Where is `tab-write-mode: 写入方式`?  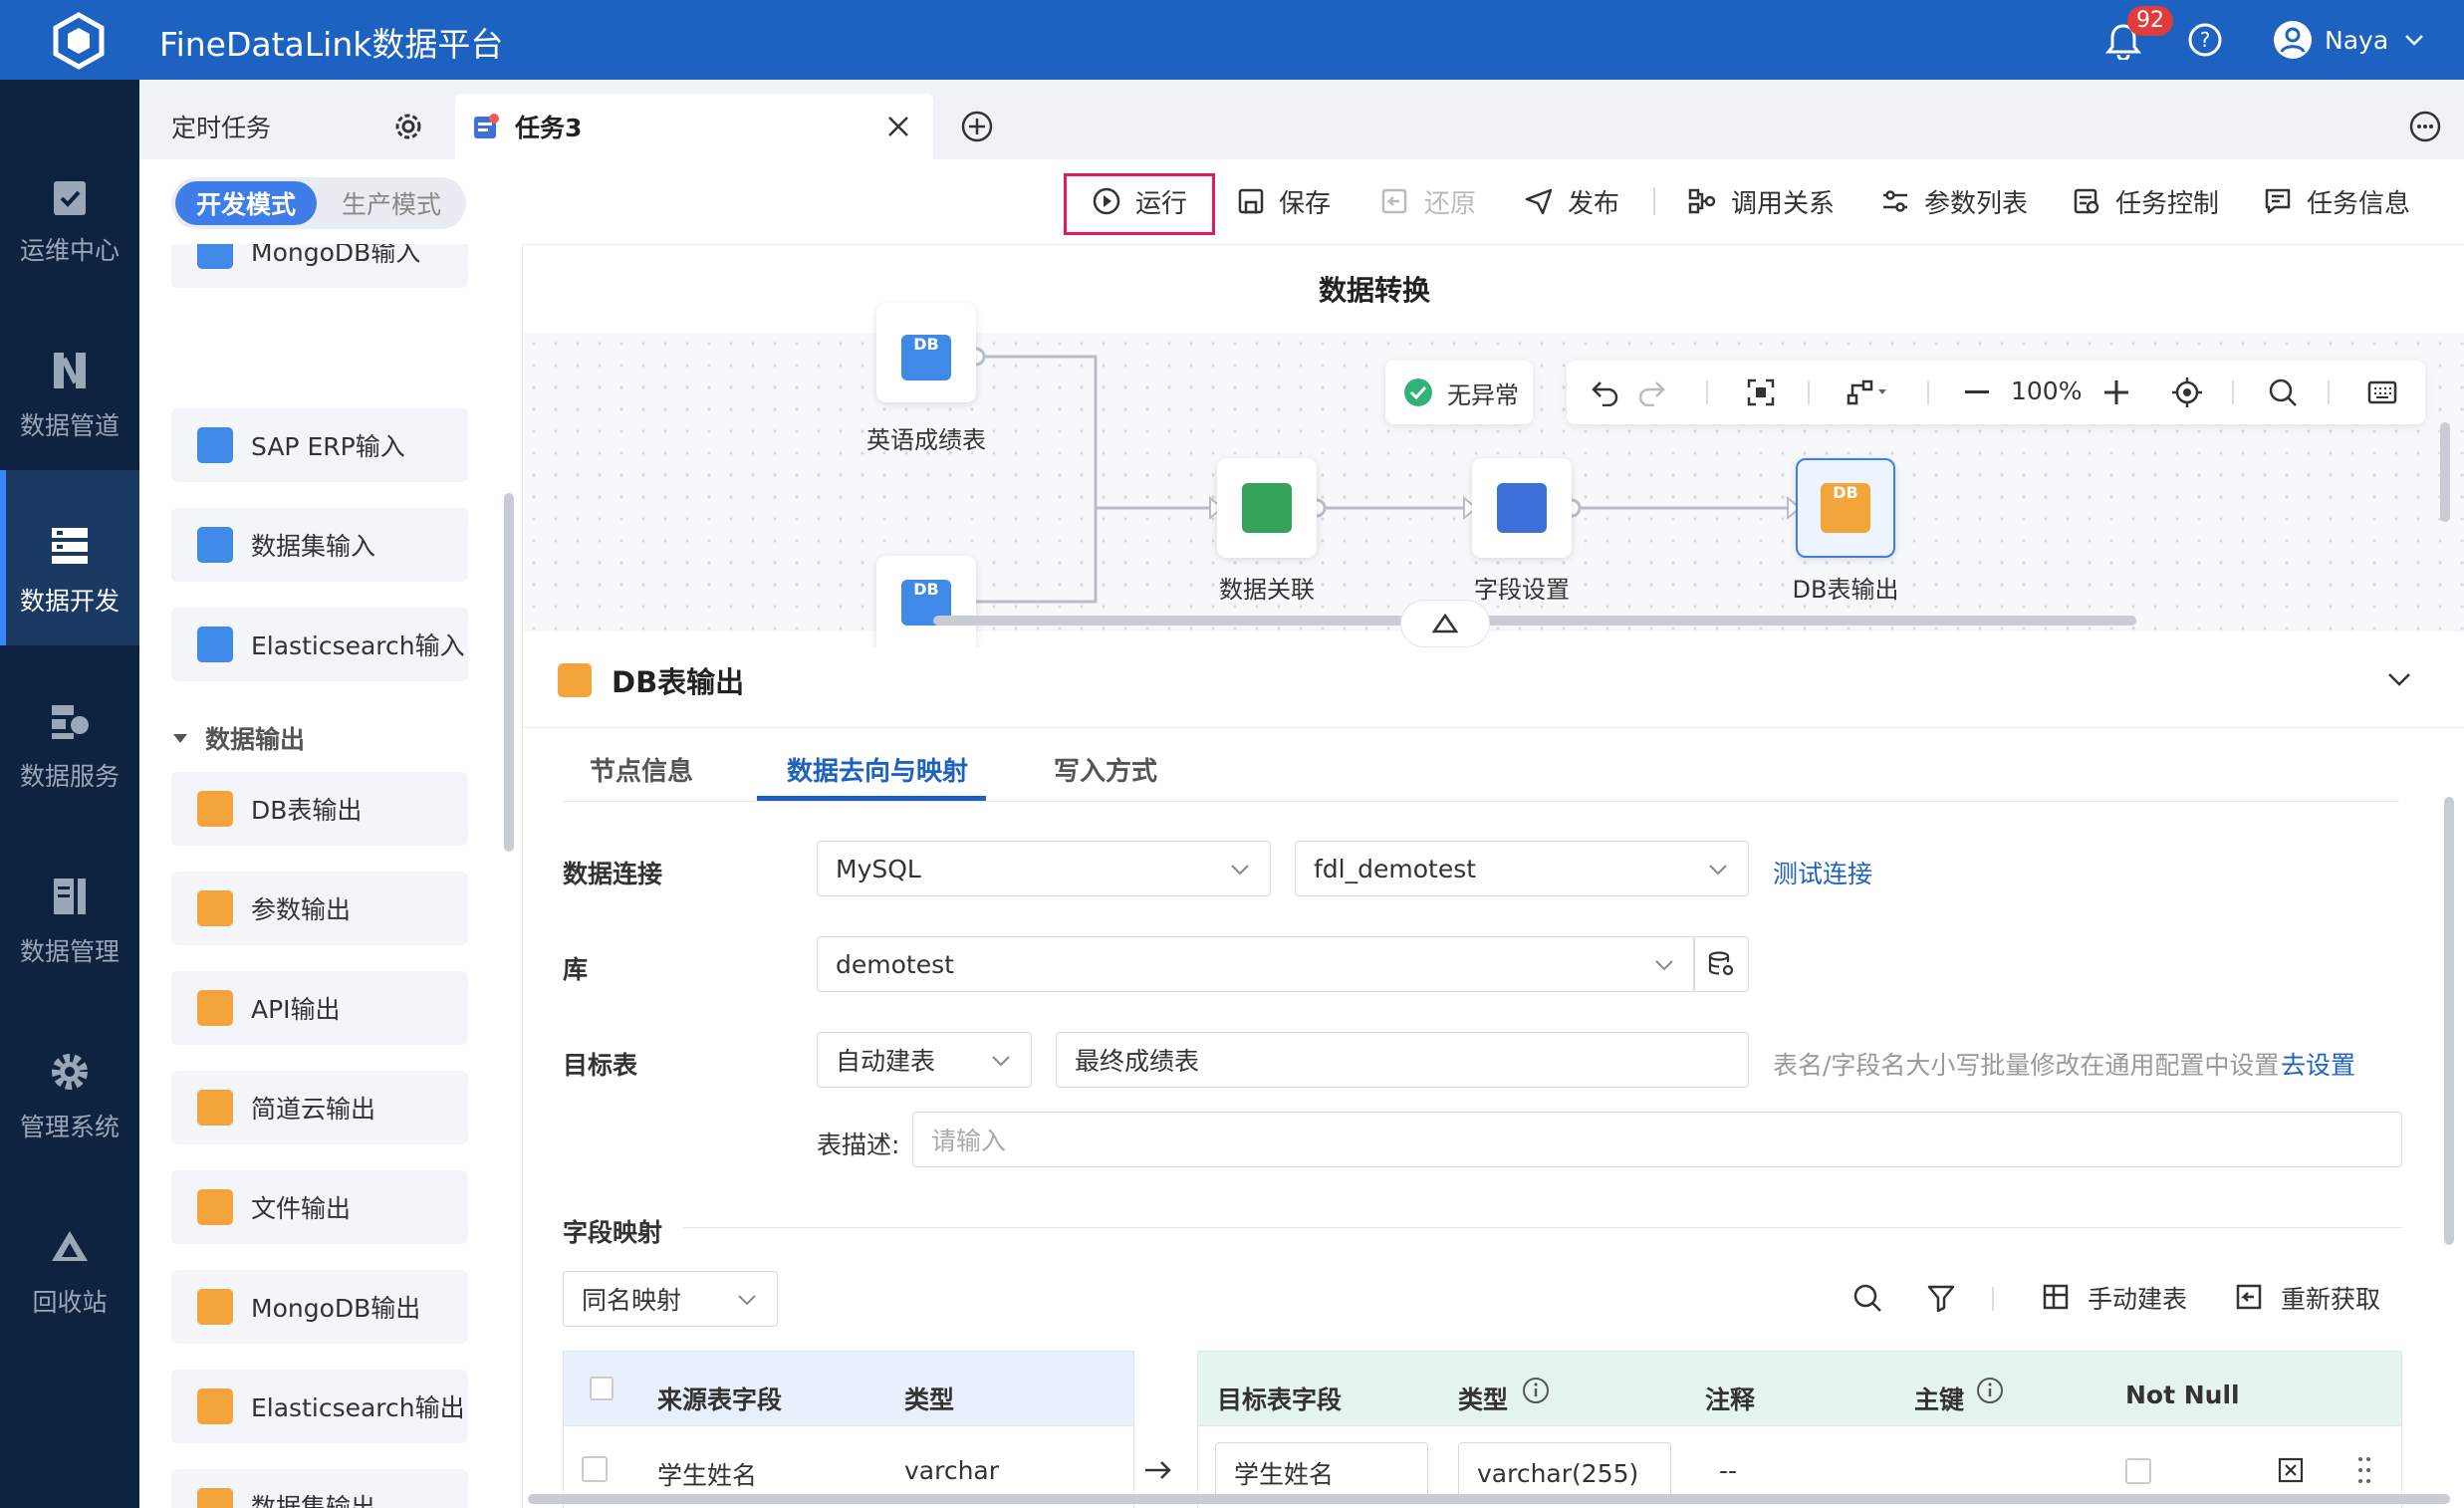
tab-write-mode: 写入方式 is located at coordinates (1105, 769).